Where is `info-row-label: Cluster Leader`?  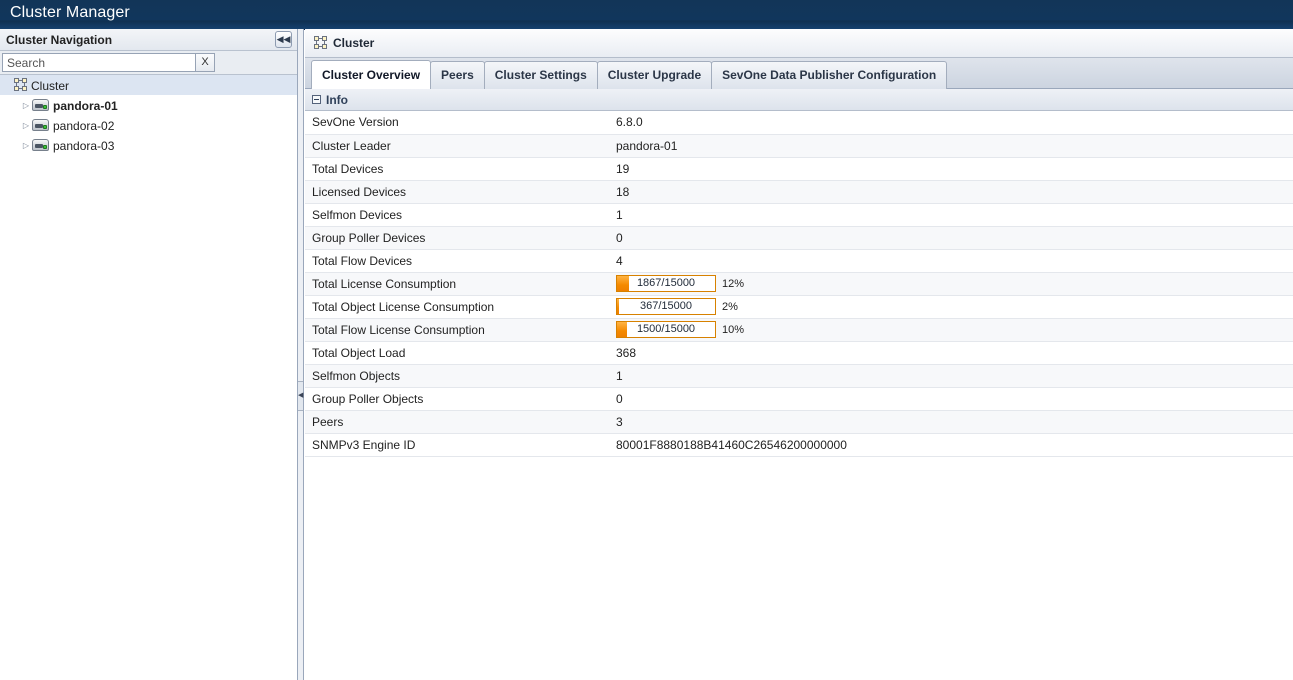 info-row-label: Cluster Leader is located at coordinates (458, 146).